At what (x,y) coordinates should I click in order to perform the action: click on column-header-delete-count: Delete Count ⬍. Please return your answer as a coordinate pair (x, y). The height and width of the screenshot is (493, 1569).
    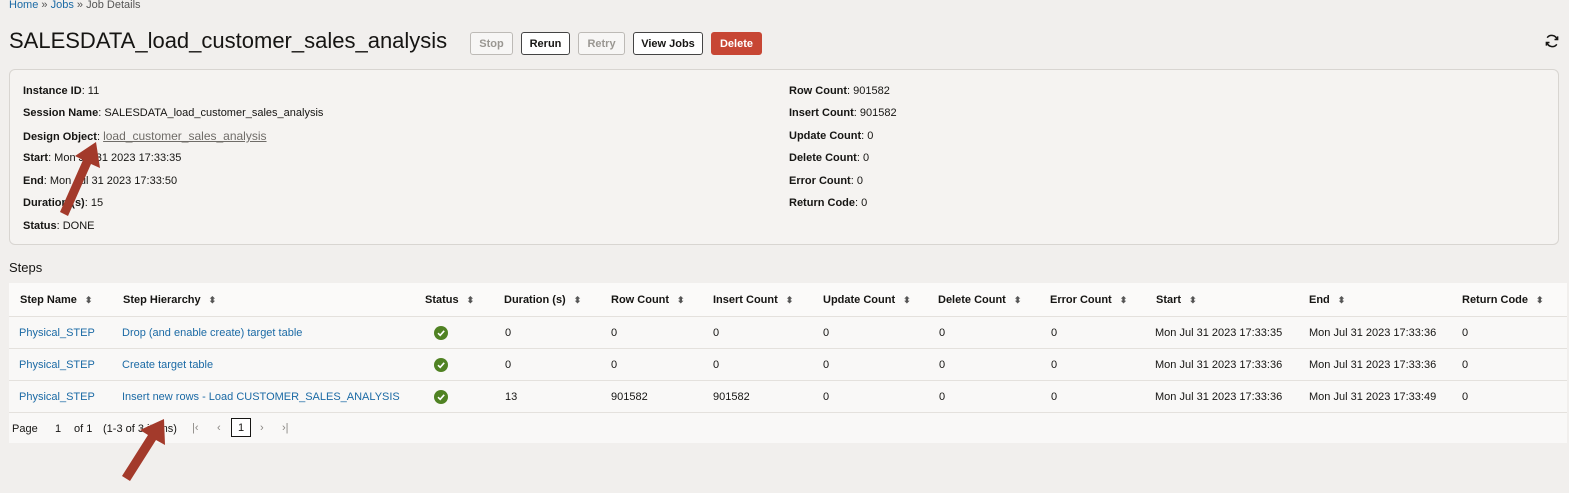
    Looking at the image, I should click on (979, 300).